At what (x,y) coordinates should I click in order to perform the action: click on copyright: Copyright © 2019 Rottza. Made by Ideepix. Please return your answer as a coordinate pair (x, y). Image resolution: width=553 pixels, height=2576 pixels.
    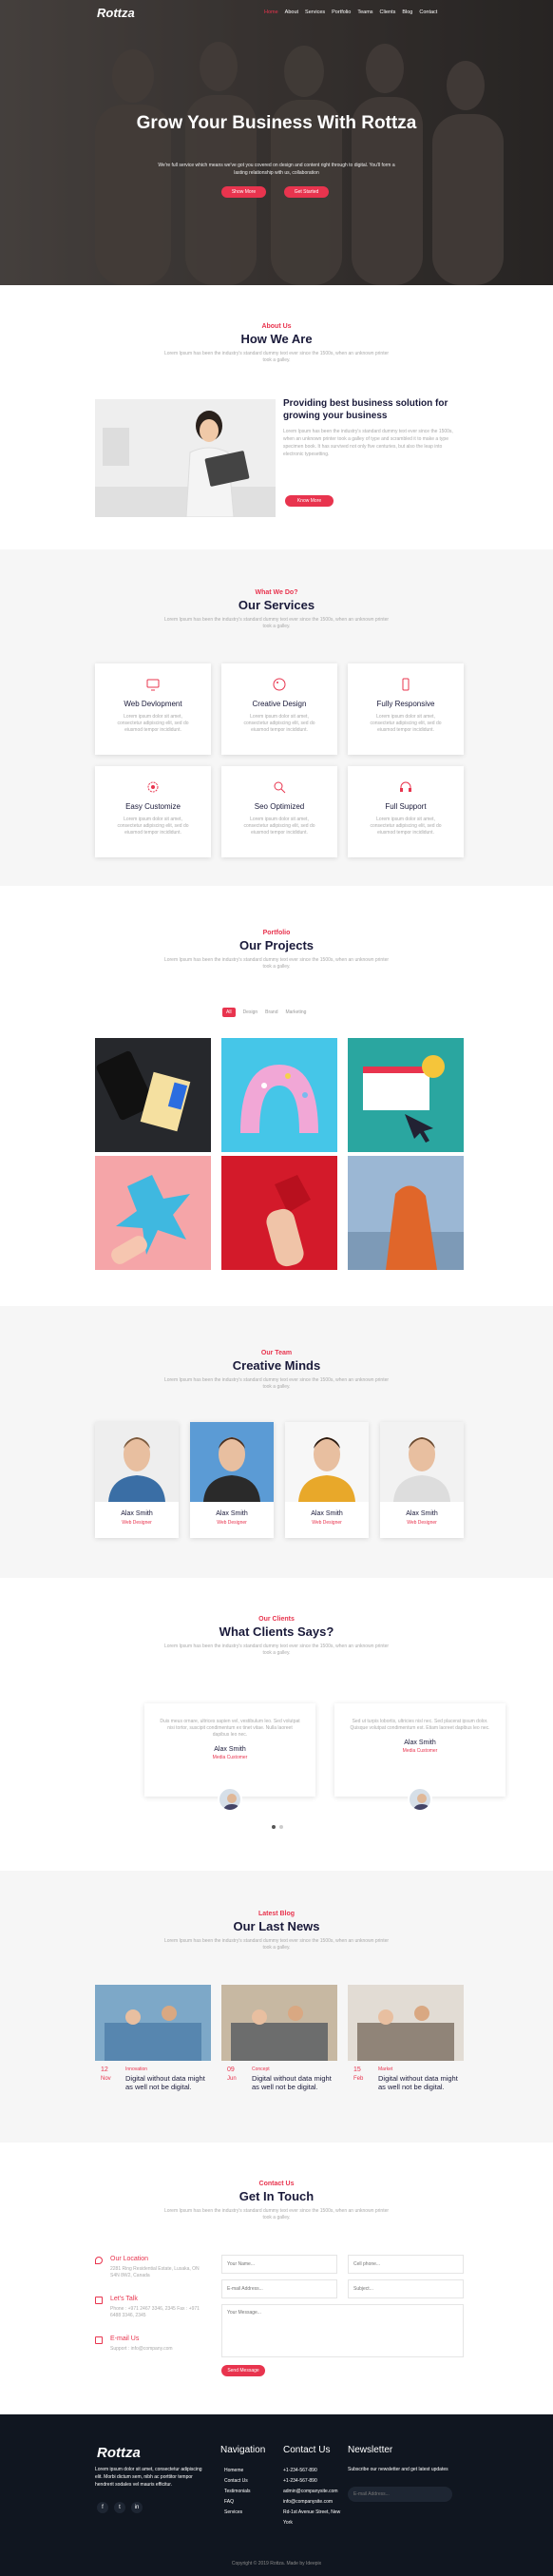
    Looking at the image, I should click on (276, 2563).